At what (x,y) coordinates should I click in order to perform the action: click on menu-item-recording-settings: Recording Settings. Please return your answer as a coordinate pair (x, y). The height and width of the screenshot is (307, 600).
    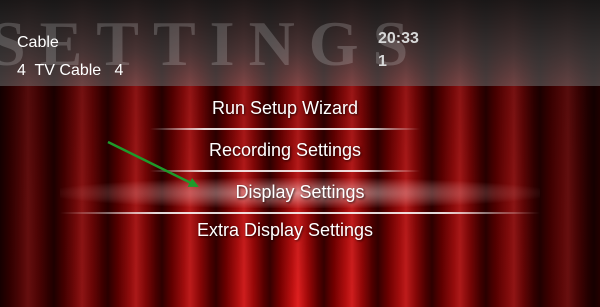
    Looking at the image, I should click on (285, 151).